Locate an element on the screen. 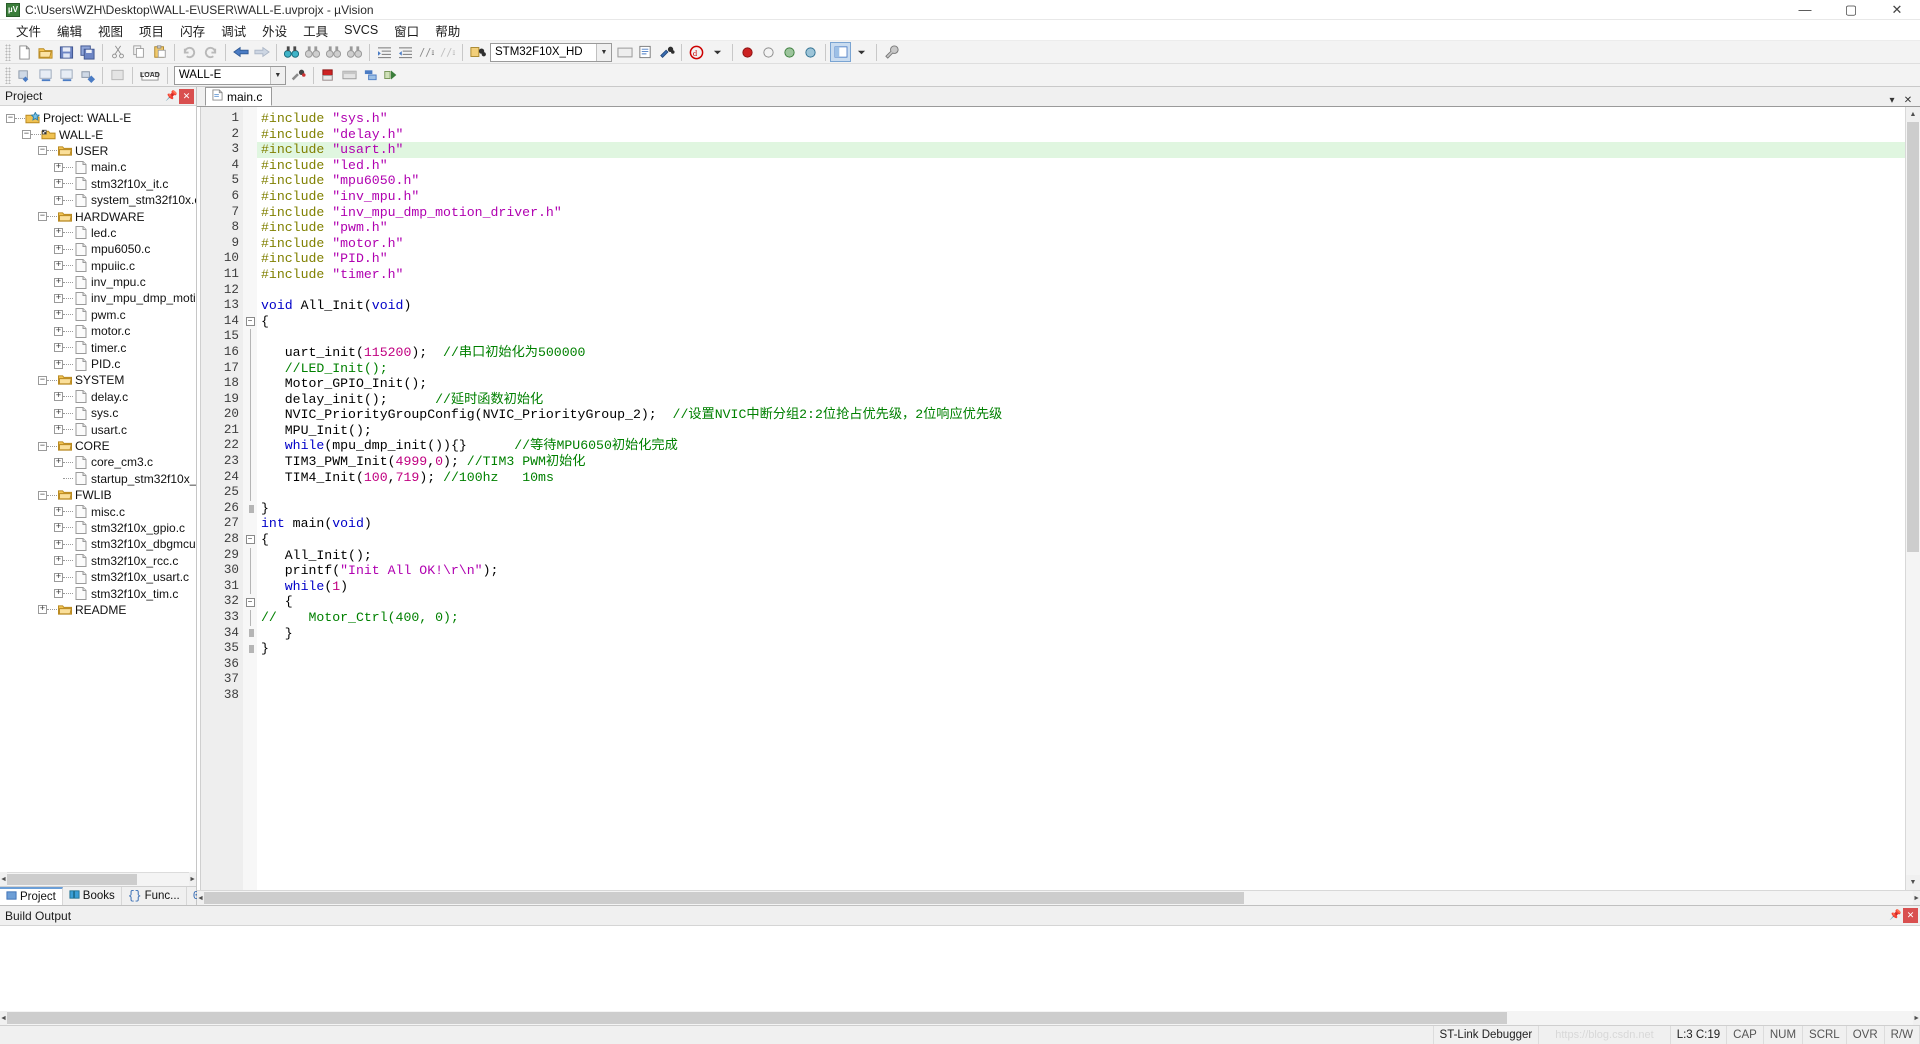 The height and width of the screenshot is (1044, 1920). tree-node: startup_stm32f10x_md.s is located at coordinates (98, 479).